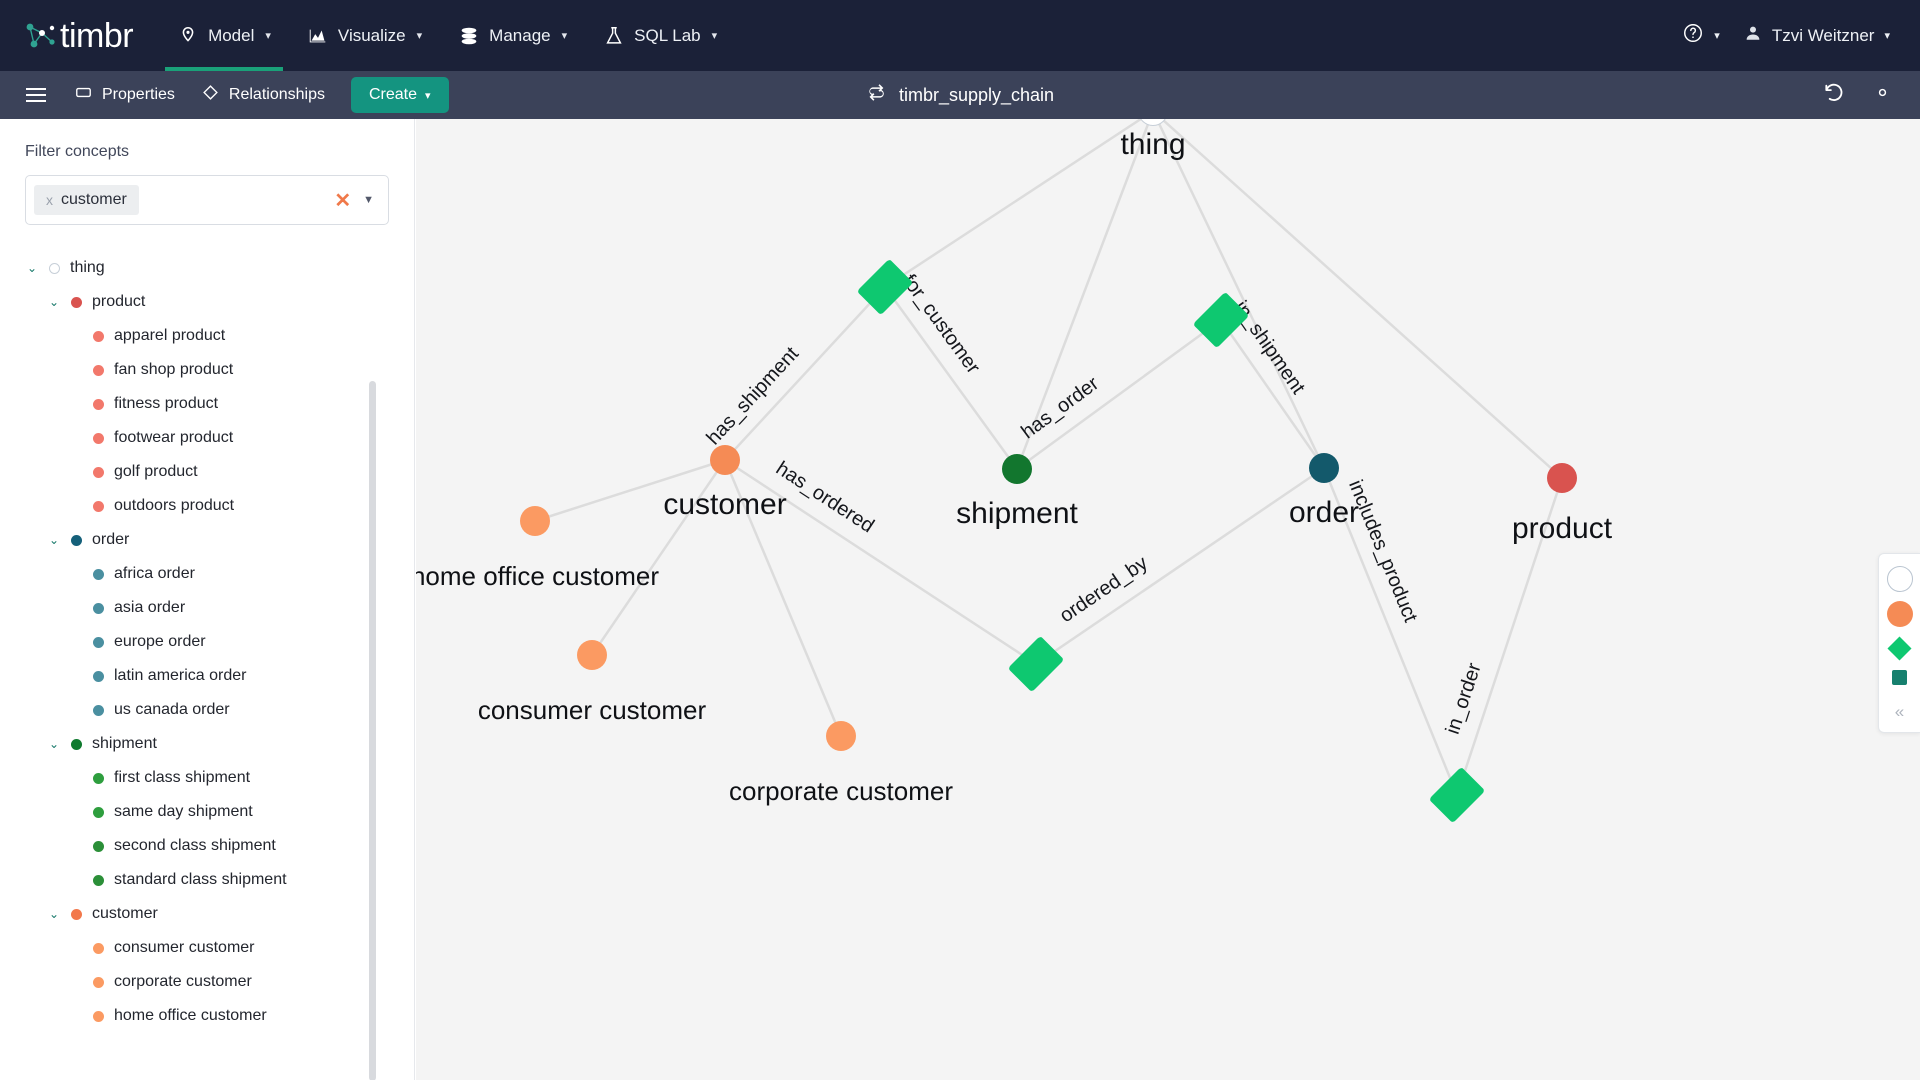 This screenshot has width=1920, height=1080. I want to click on history-undo-icon, so click(1833, 95).